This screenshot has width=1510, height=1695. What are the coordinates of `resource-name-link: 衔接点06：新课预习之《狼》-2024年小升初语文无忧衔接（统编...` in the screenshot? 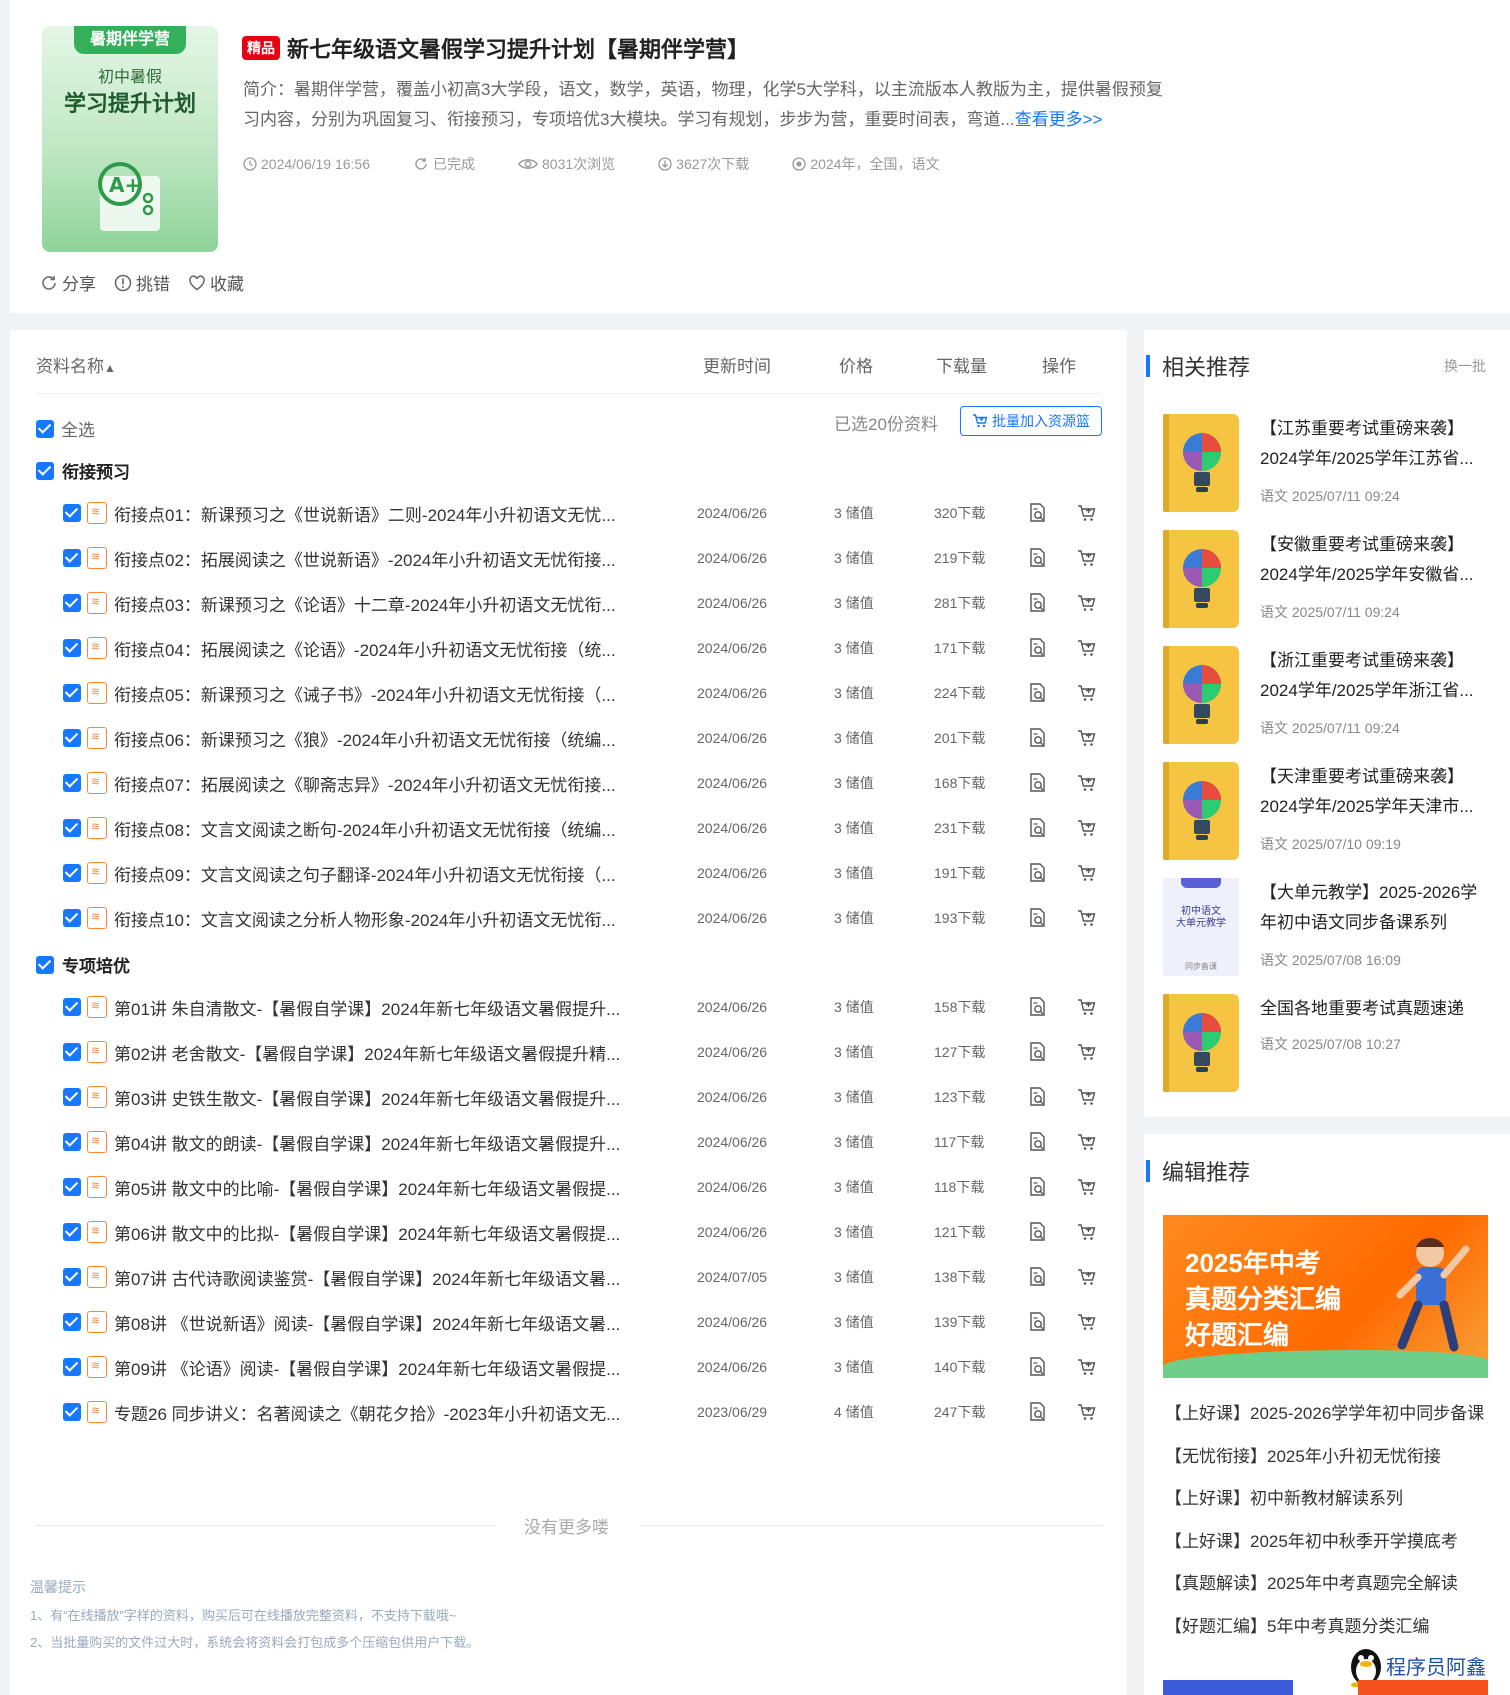 It's located at (374, 738).